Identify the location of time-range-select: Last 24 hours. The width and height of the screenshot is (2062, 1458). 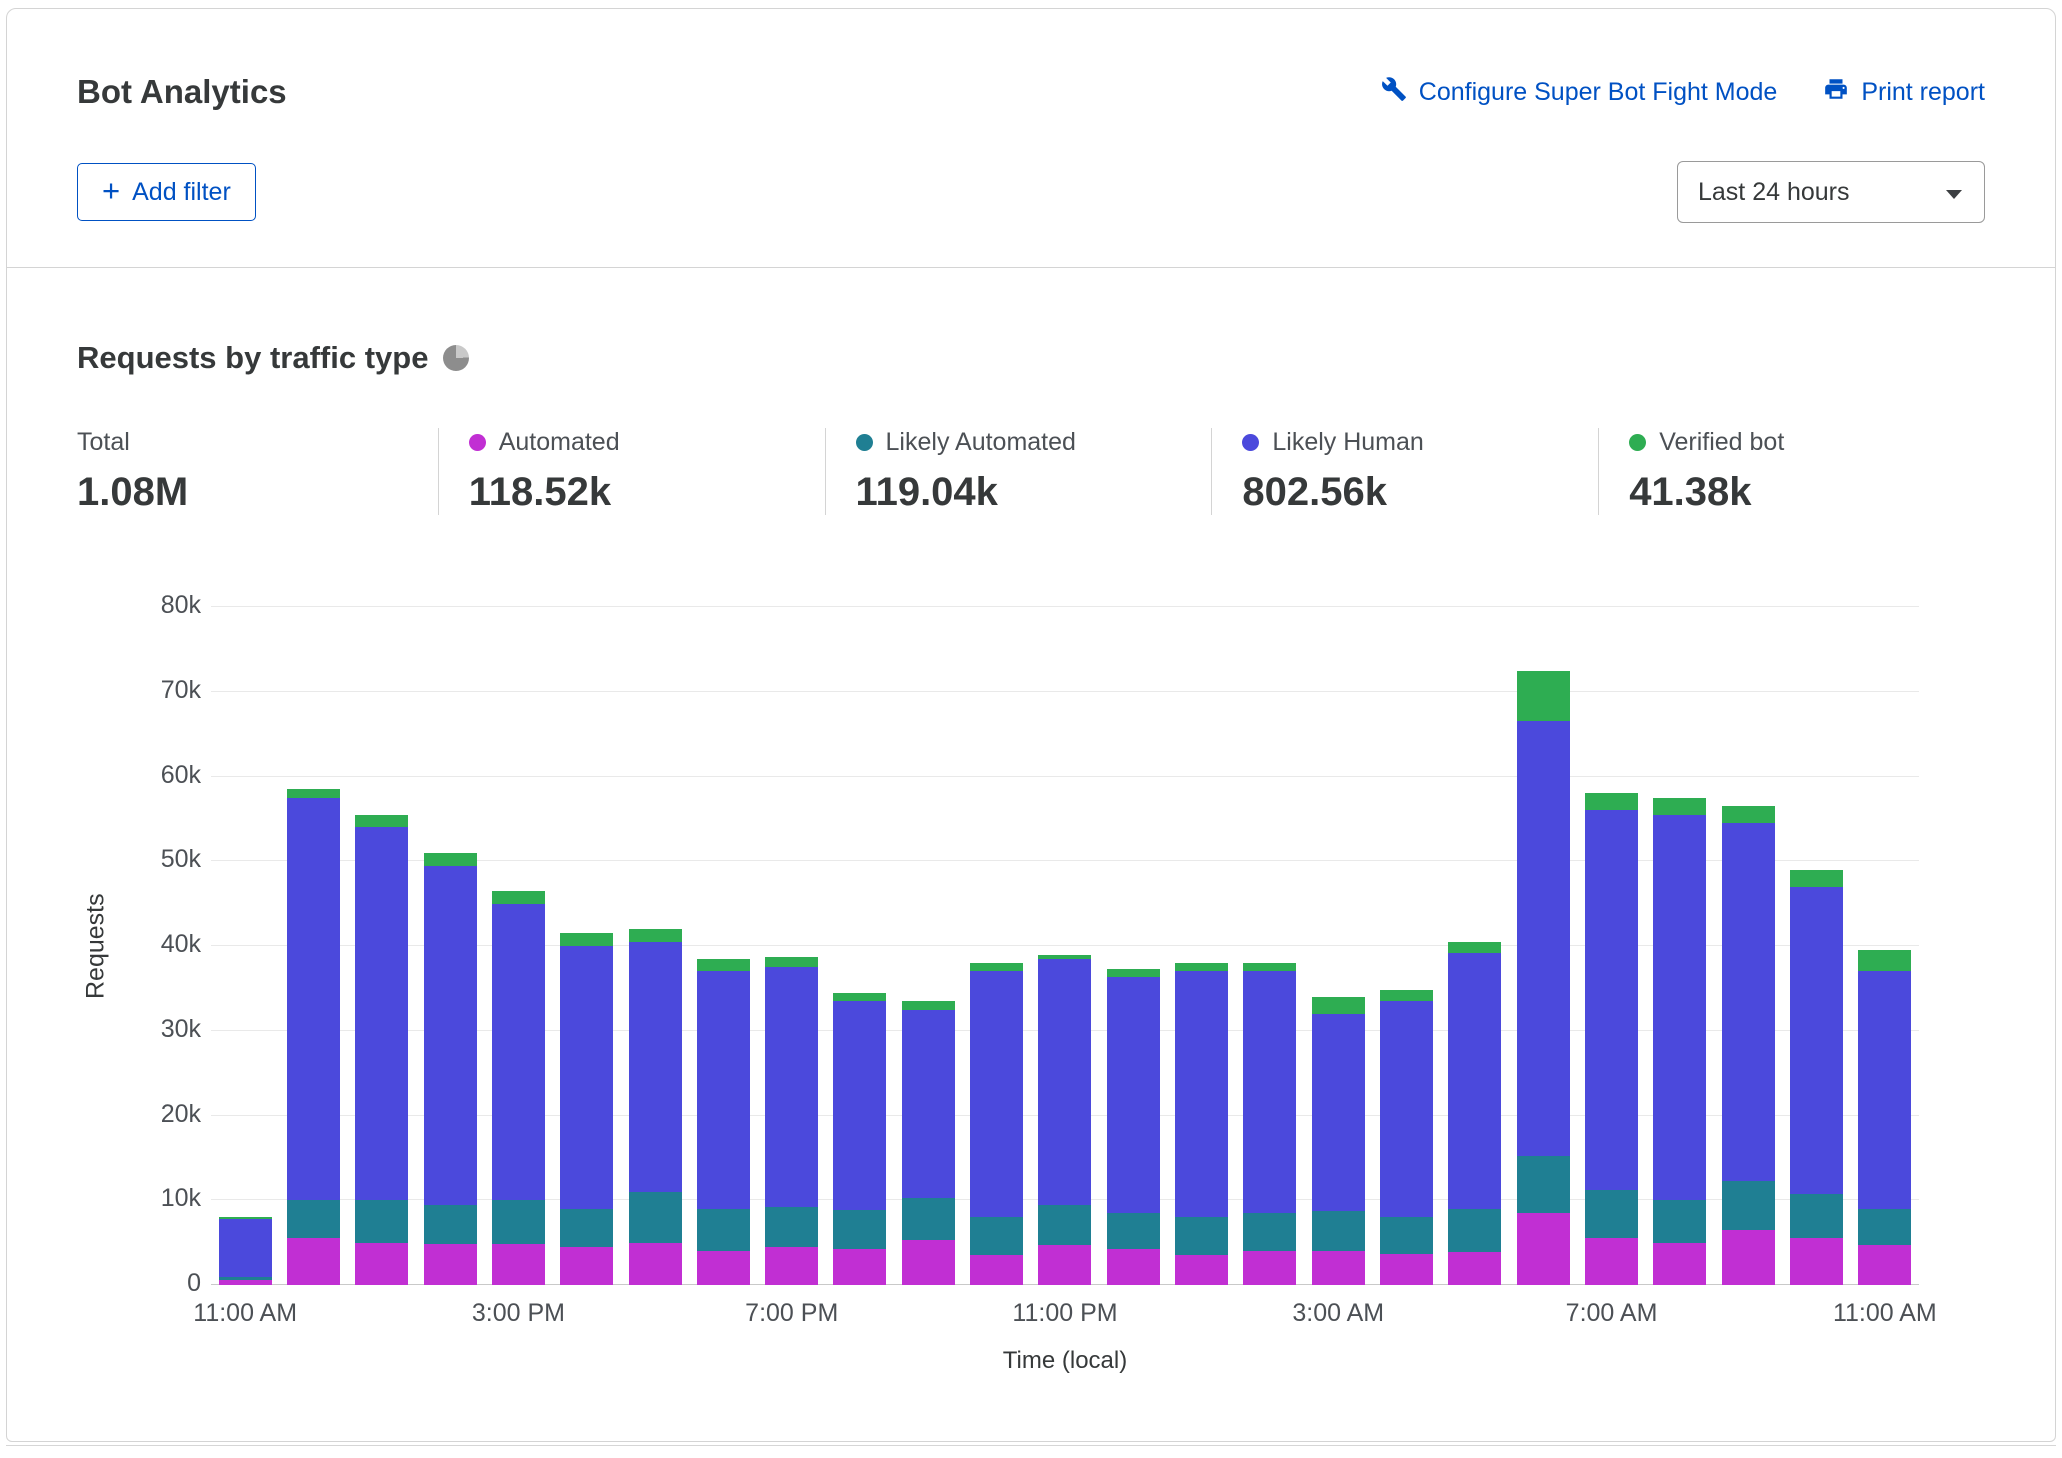
(1831, 192).